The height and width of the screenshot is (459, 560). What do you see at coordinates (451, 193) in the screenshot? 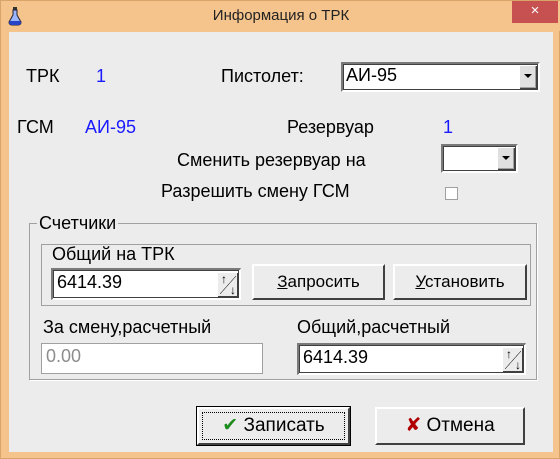
I see `allow-change-checkbox` at bounding box center [451, 193].